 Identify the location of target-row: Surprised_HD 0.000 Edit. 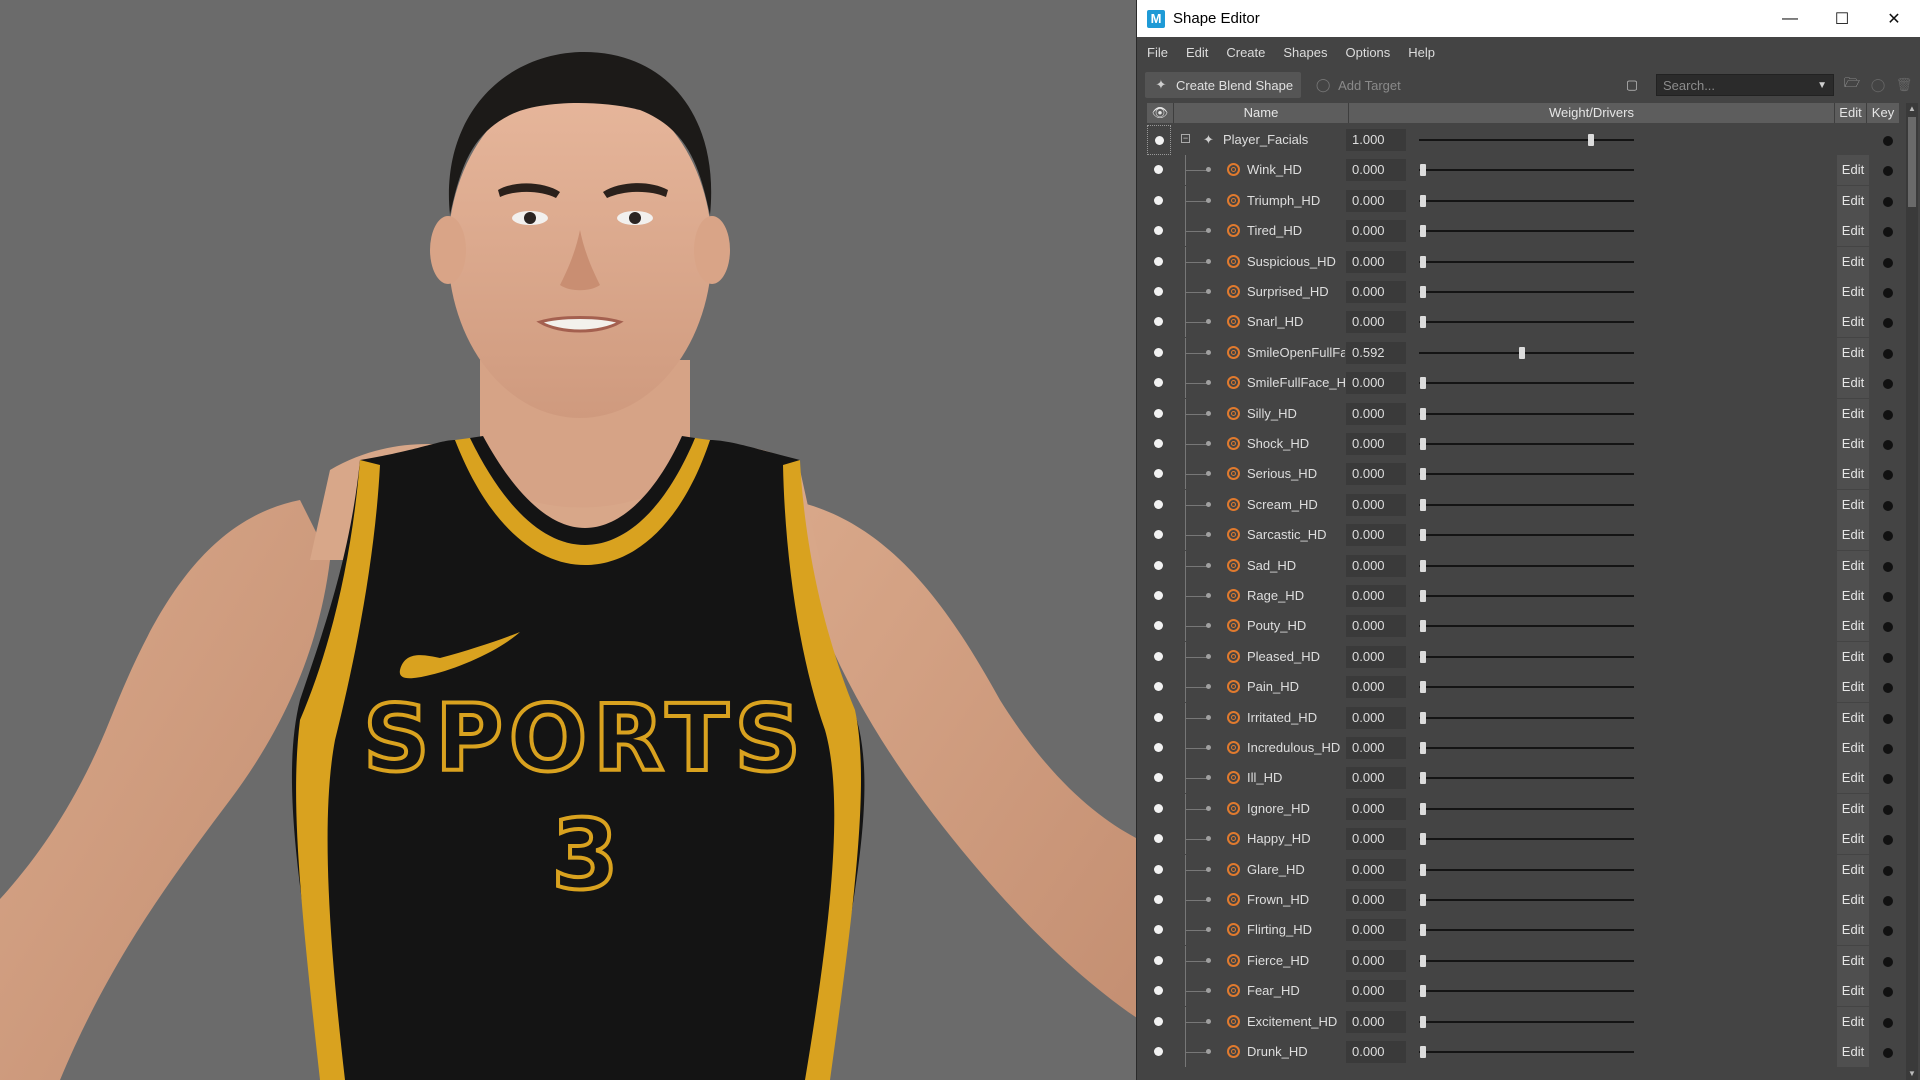
(1523, 292).